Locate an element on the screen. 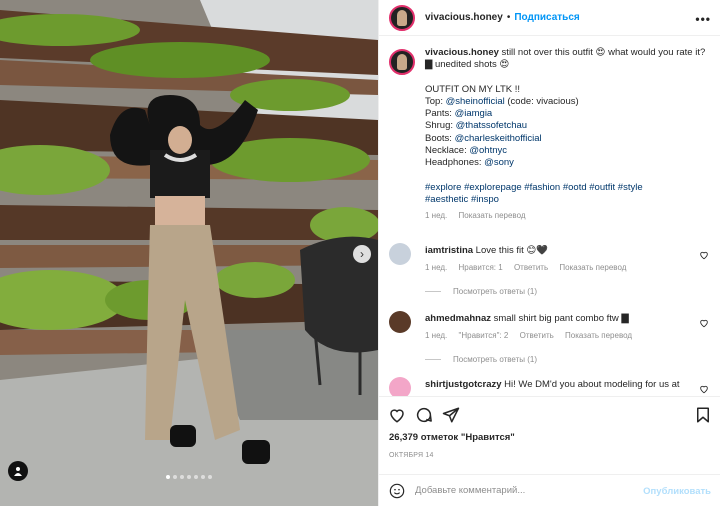  caption-username: vivacious.honey is located at coordinates (462, 52).